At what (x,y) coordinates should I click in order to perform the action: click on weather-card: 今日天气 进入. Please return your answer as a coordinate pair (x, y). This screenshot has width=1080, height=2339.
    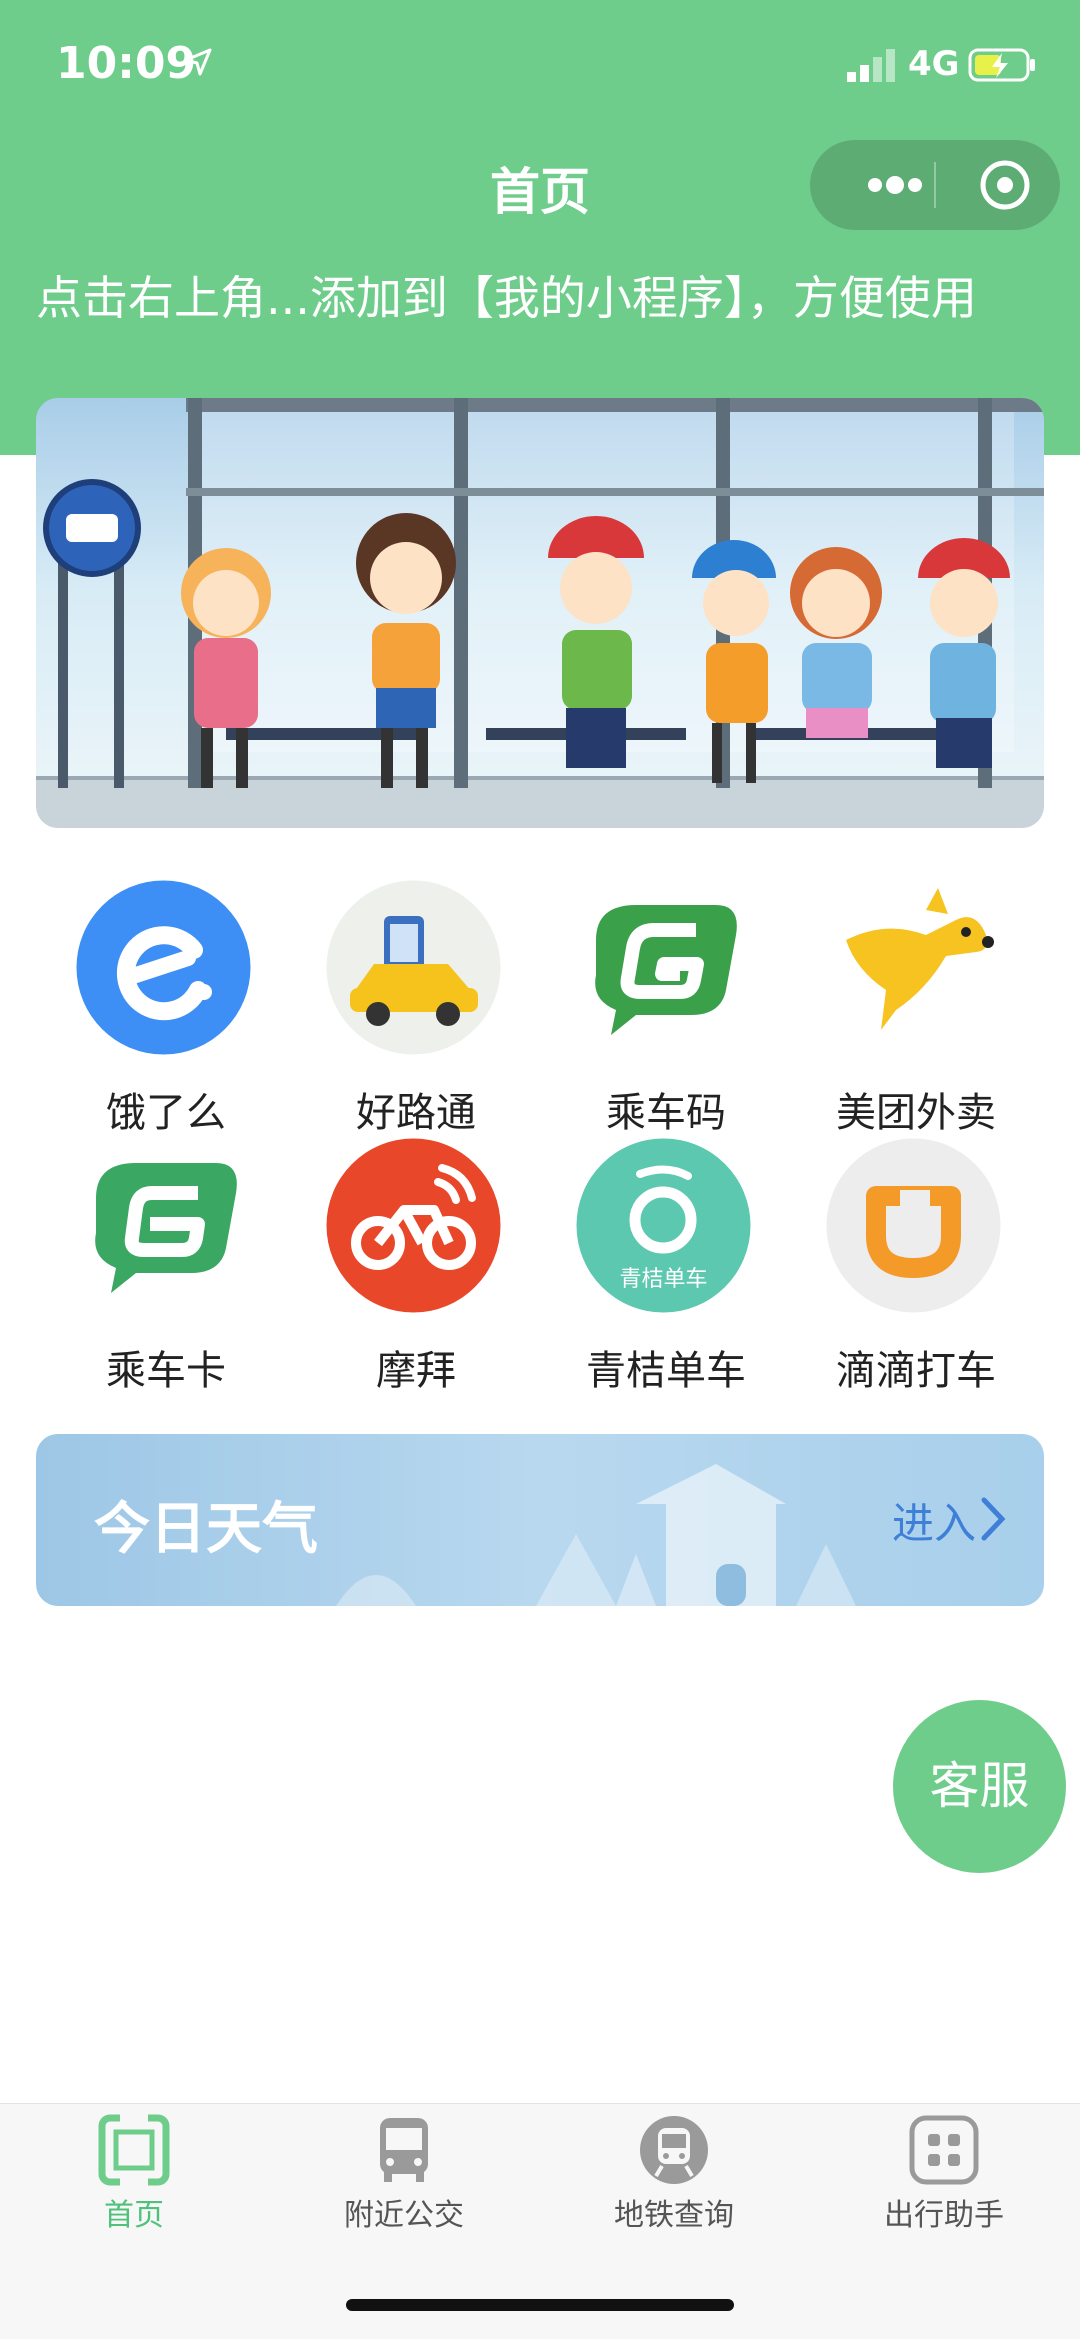
    Looking at the image, I should click on (540, 1520).